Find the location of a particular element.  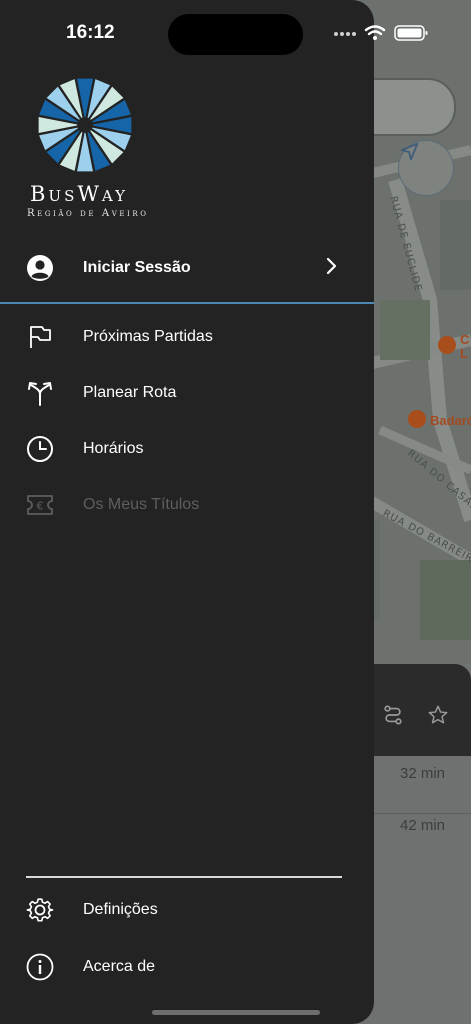

poi-label: Badaró is located at coordinates (450, 420).